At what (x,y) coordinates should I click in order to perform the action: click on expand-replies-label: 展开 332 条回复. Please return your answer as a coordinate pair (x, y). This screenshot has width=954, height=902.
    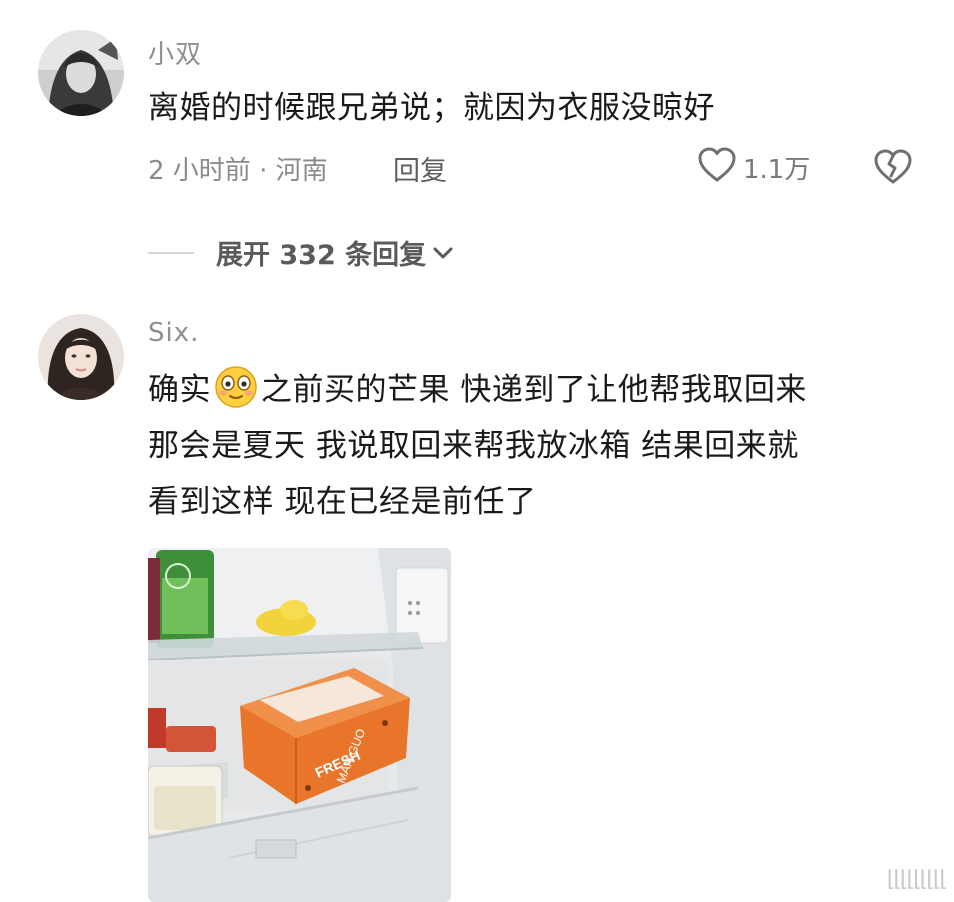
    Looking at the image, I should click on (321, 255).